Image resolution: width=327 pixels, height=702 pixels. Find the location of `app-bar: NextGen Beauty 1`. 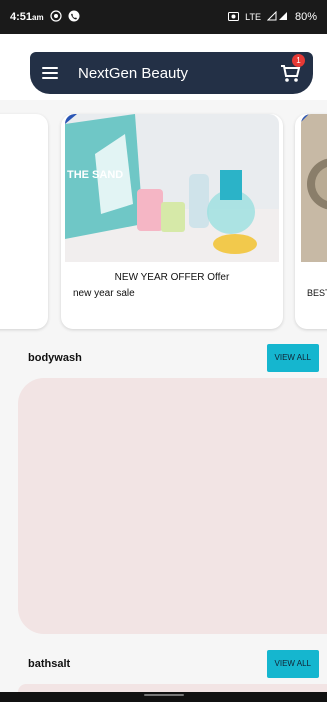

app-bar: NextGen Beauty 1 is located at coordinates (171, 73).